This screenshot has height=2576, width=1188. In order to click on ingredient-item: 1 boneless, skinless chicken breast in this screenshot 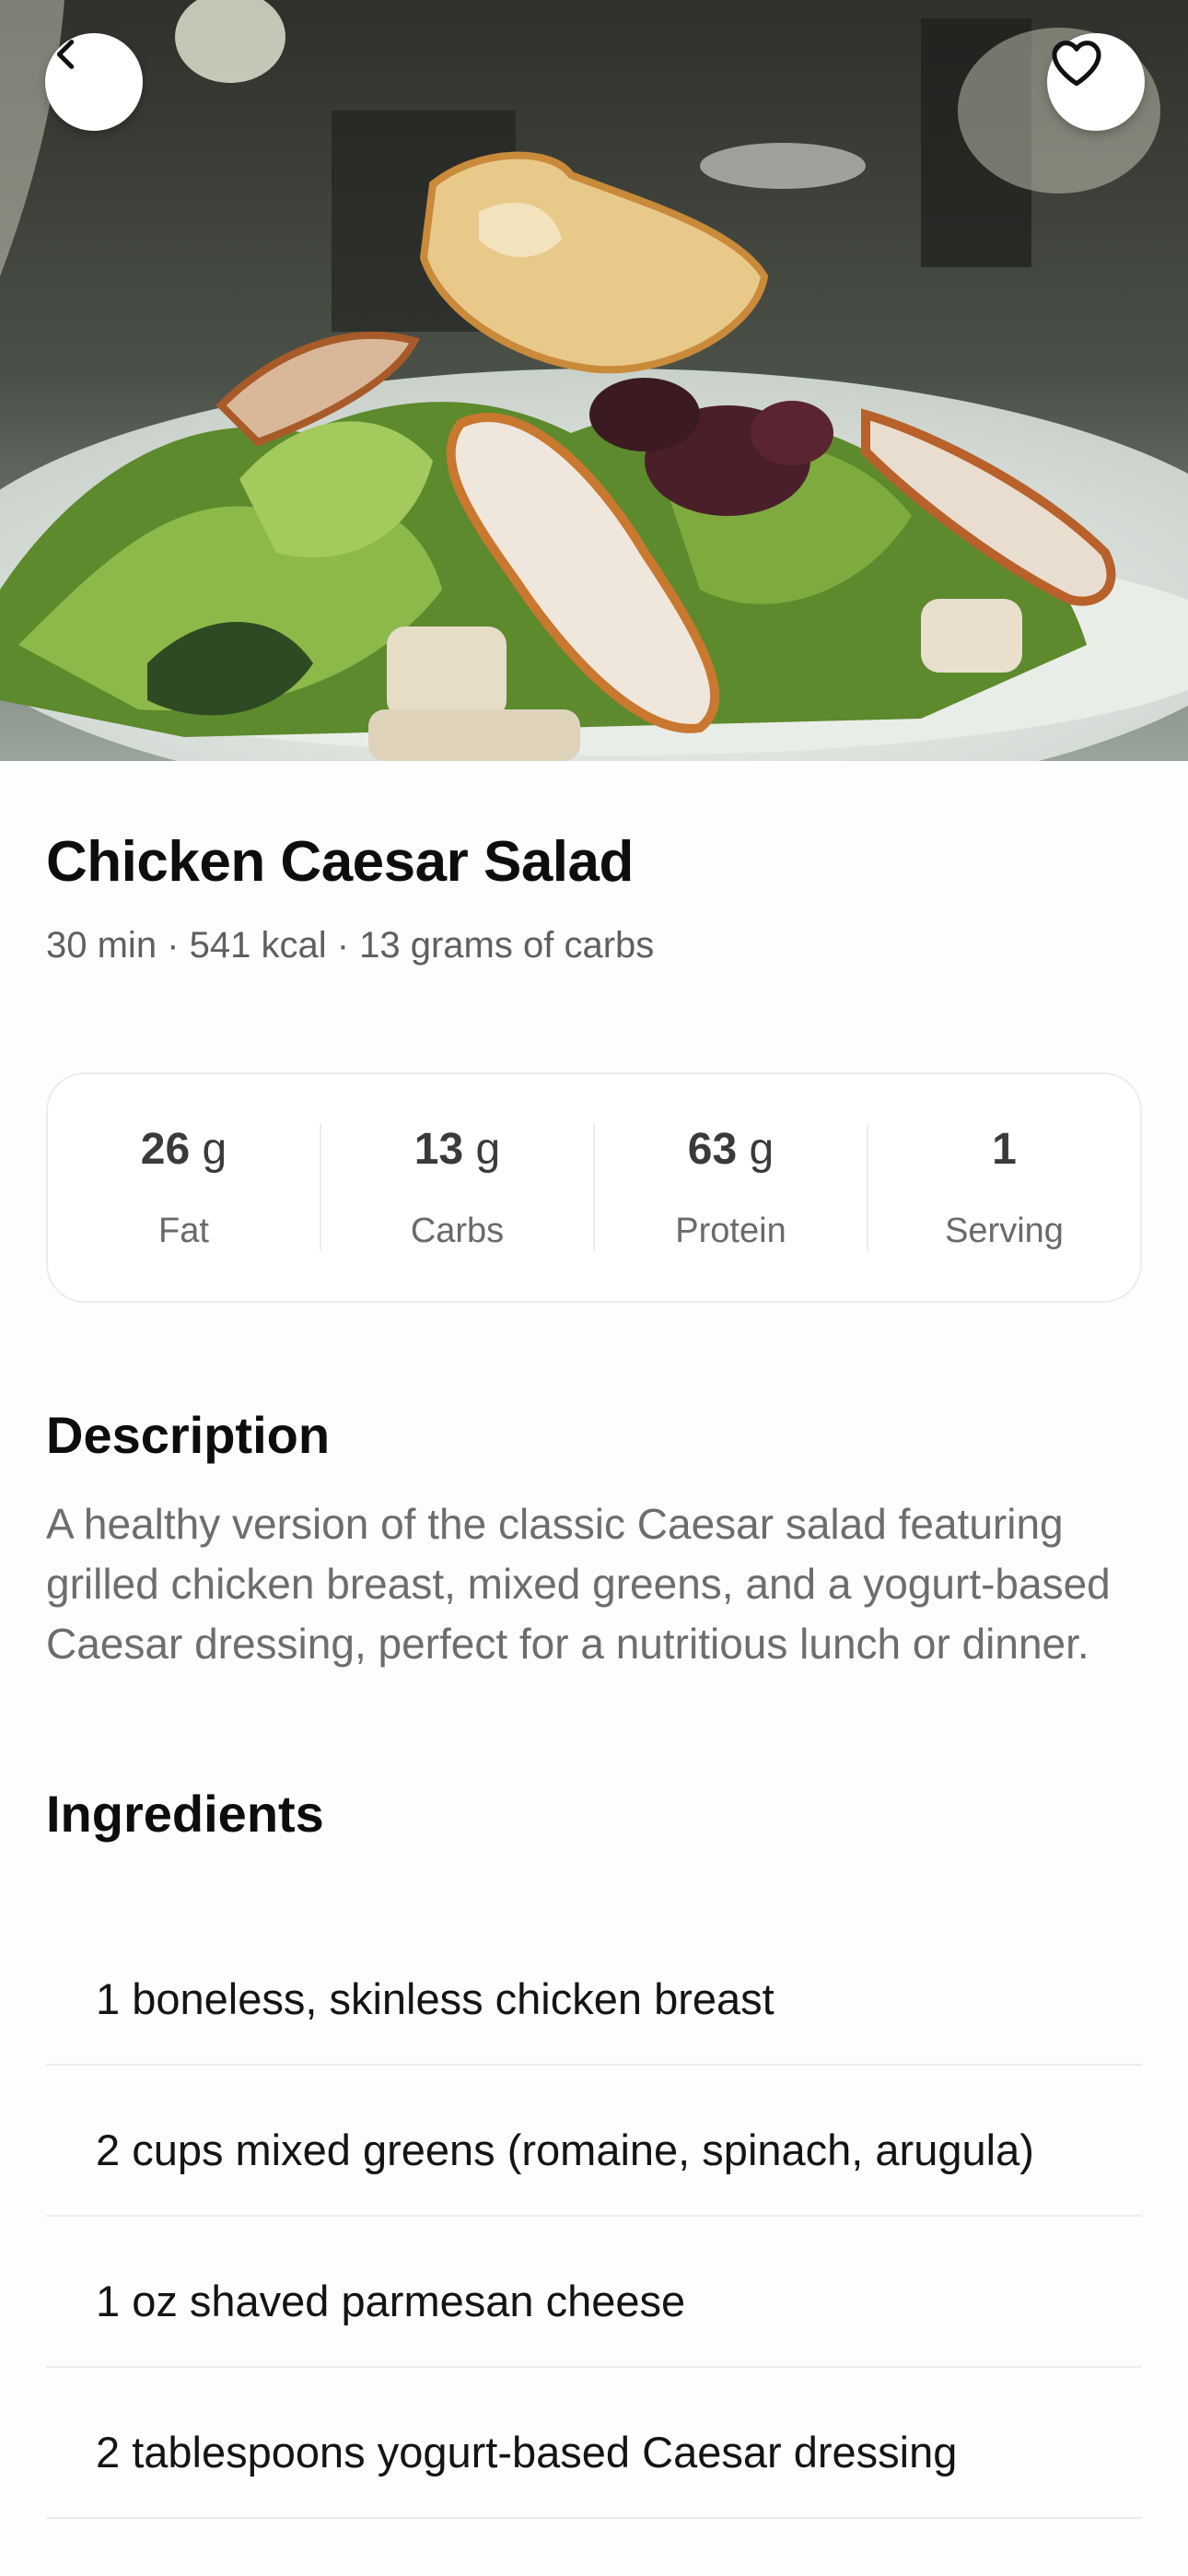, I will do `click(594, 1993)`.